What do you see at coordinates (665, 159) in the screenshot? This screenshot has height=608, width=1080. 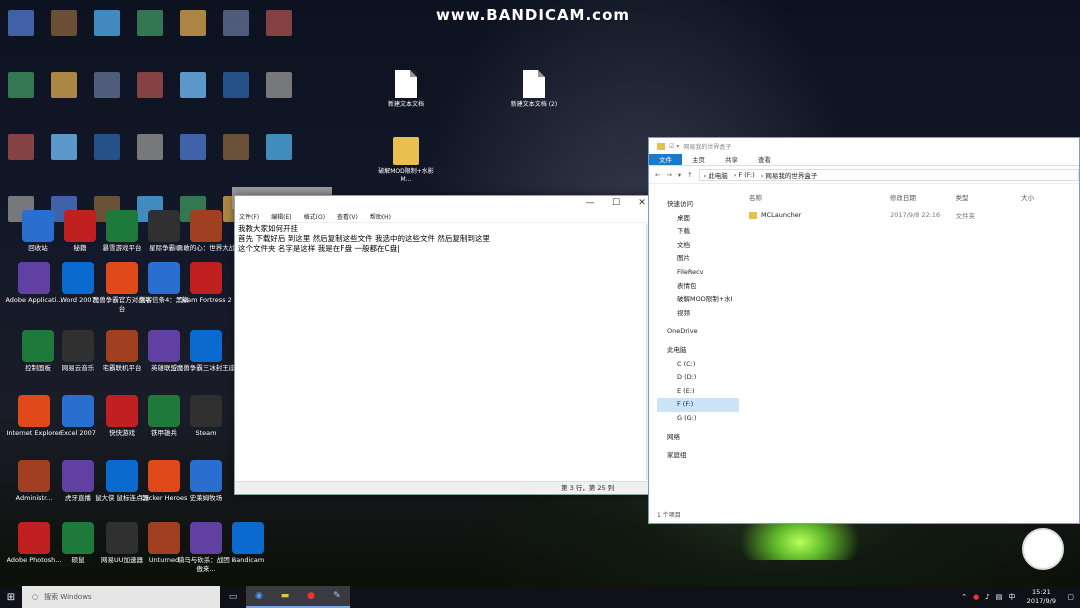 I see `ribbon-tab: 文件` at bounding box center [665, 159].